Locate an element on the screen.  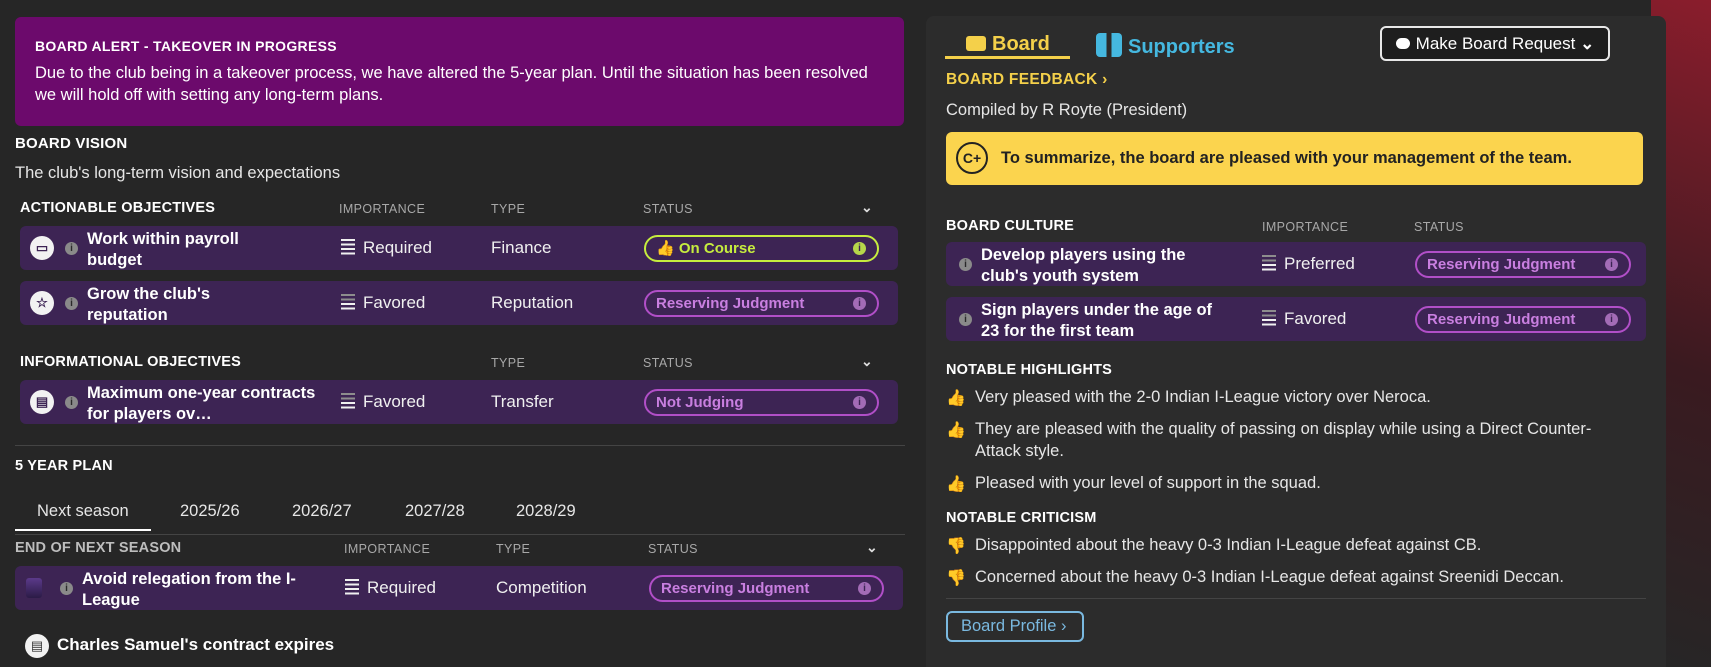
objective-name: Work within payroll budget is located at coordinates (163, 249).